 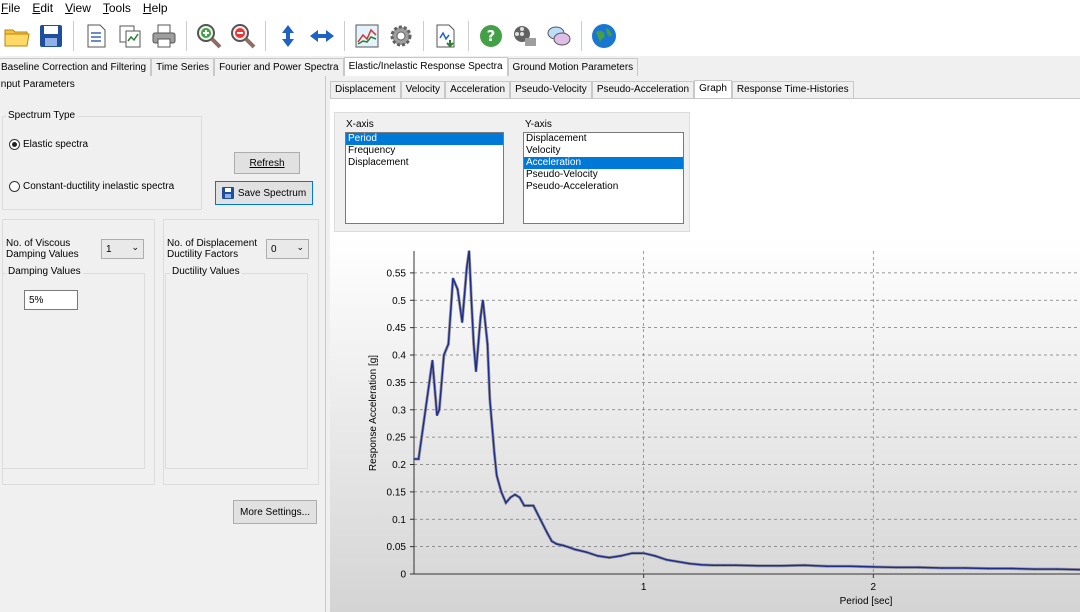 What do you see at coordinates (365, 89) in the screenshot?
I see `subtab-displacement: Displacement` at bounding box center [365, 89].